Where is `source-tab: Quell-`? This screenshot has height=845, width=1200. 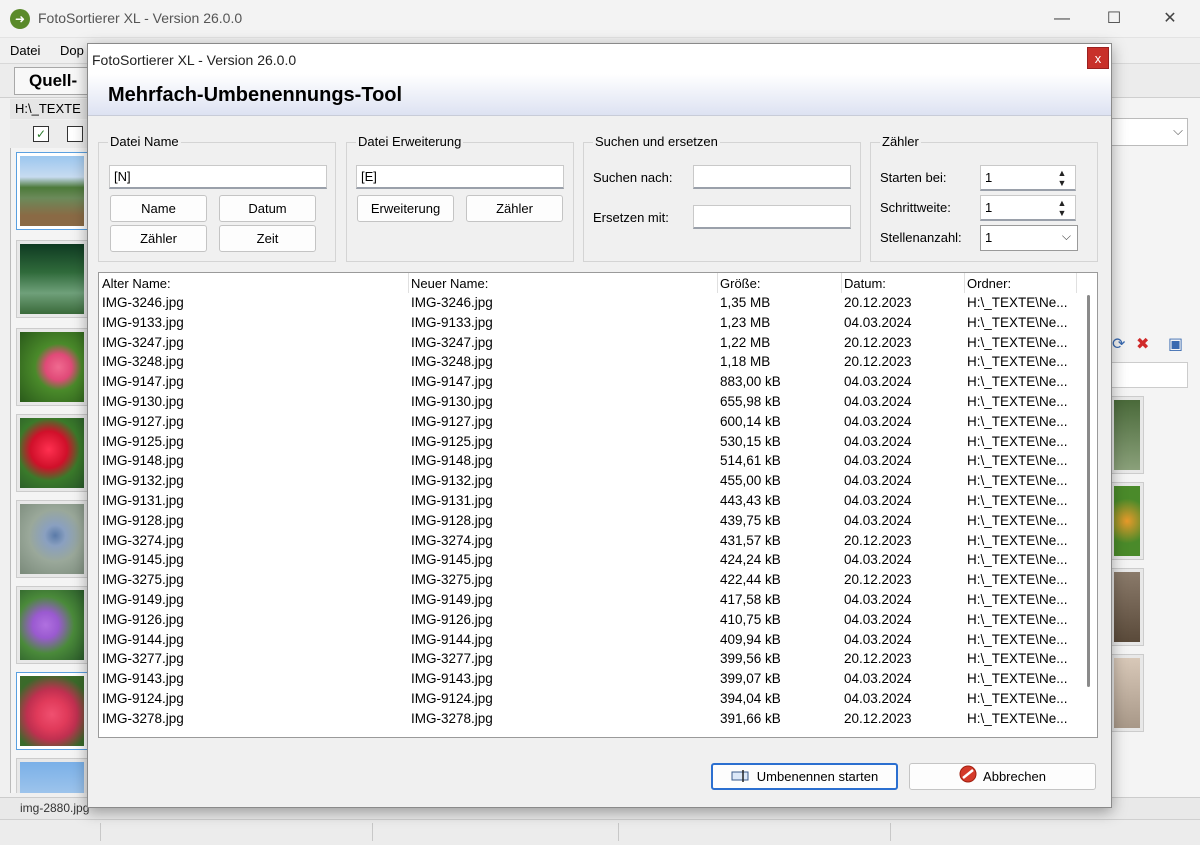 source-tab: Quell- is located at coordinates (54, 81).